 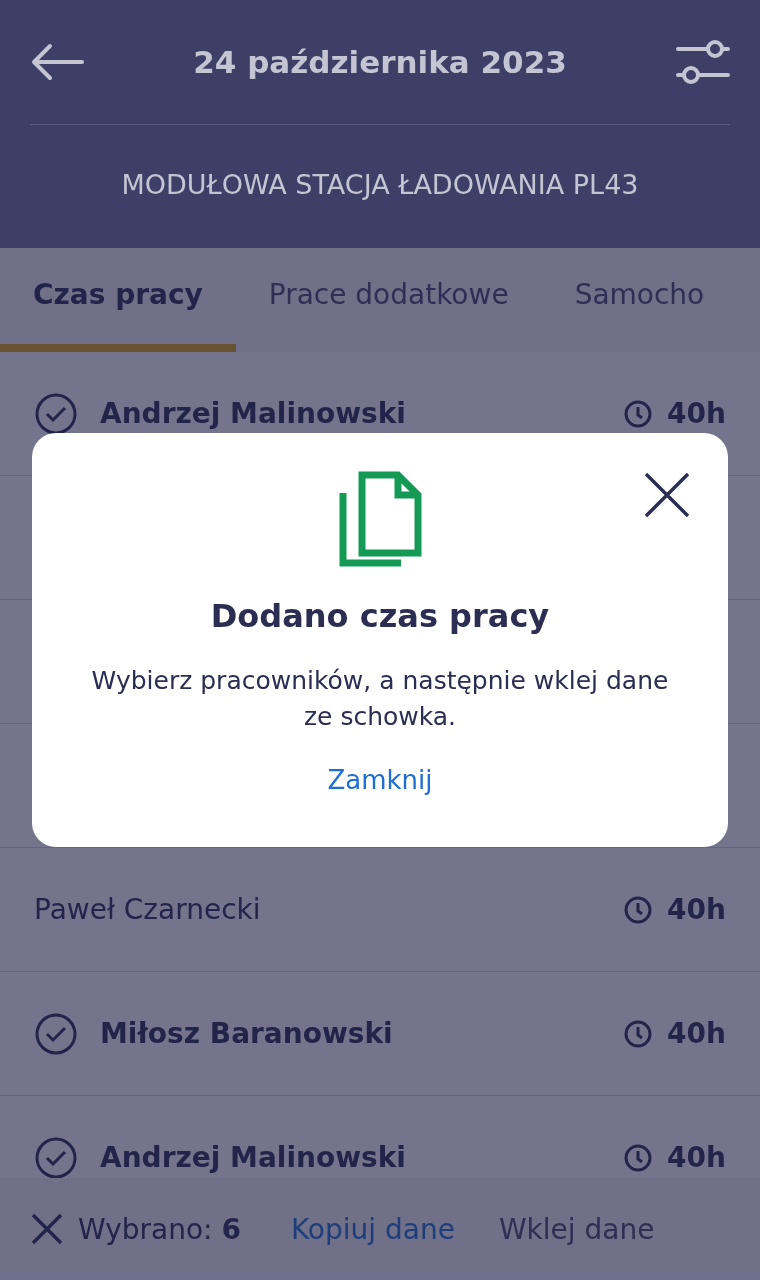 What do you see at coordinates (57, 62) in the screenshot?
I see `back-arrow-icon` at bounding box center [57, 62].